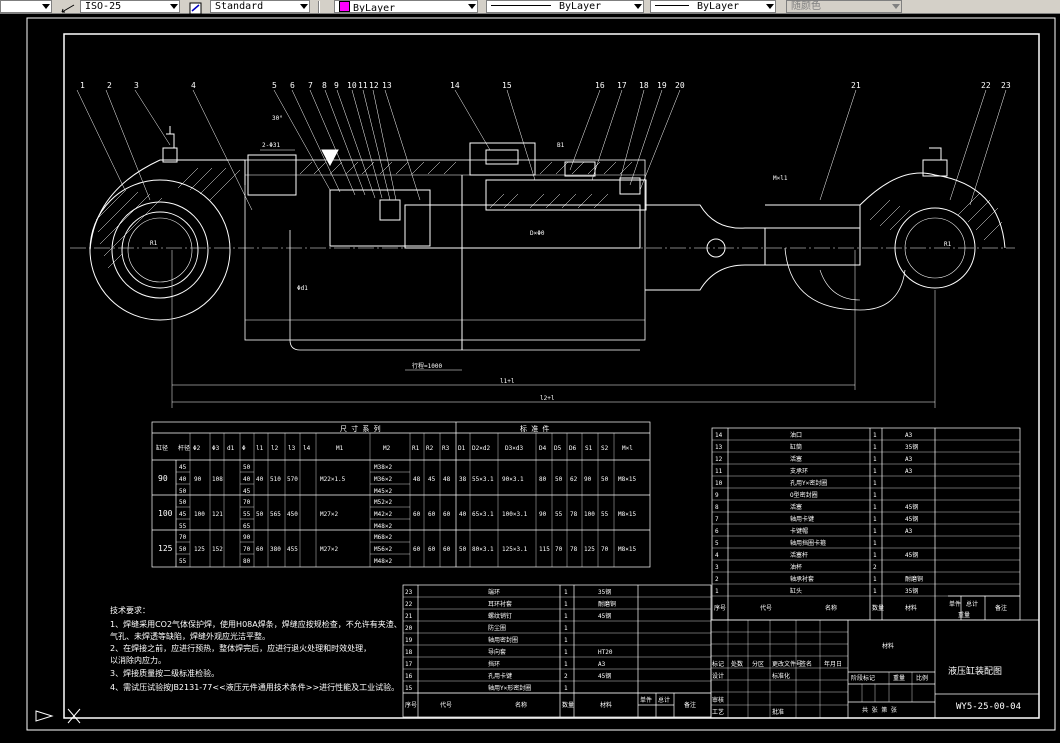  Describe the element at coordinates (537, 233) in the screenshot. I see `dim-text-bore: D×Φ0` at that location.